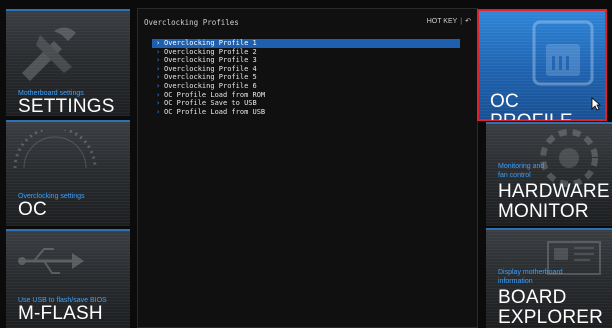 Image resolution: width=612 pixels, height=328 pixels. What do you see at coordinates (210, 103) in the screenshot?
I see `menu-item-label: OC Profile Save to USB` at bounding box center [210, 103].